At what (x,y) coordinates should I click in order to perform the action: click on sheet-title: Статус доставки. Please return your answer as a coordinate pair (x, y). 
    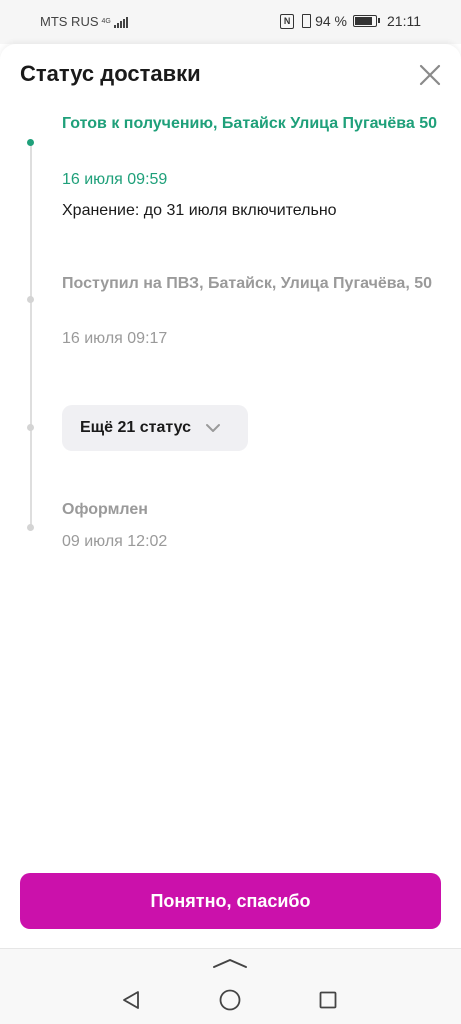
    Looking at the image, I should click on (110, 73).